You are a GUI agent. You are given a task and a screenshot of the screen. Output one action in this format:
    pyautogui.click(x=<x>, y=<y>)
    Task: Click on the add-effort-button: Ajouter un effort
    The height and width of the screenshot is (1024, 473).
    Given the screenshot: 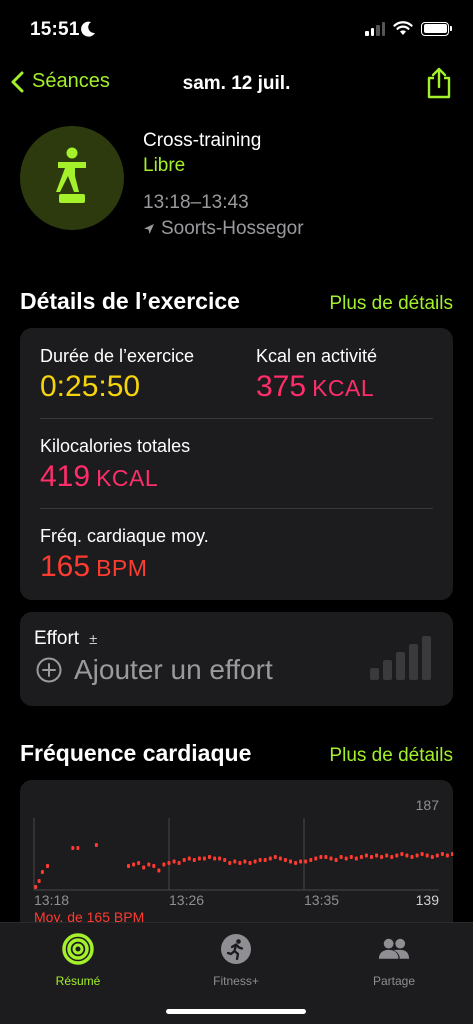 What is the action you would take?
    pyautogui.click(x=154, y=670)
    